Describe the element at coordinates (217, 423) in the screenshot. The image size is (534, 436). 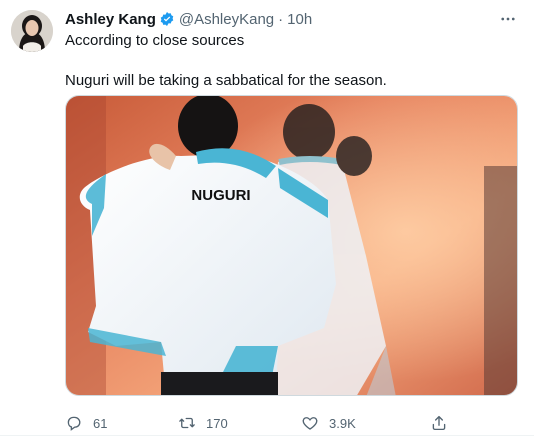
I see `retweet-count: 170` at that location.